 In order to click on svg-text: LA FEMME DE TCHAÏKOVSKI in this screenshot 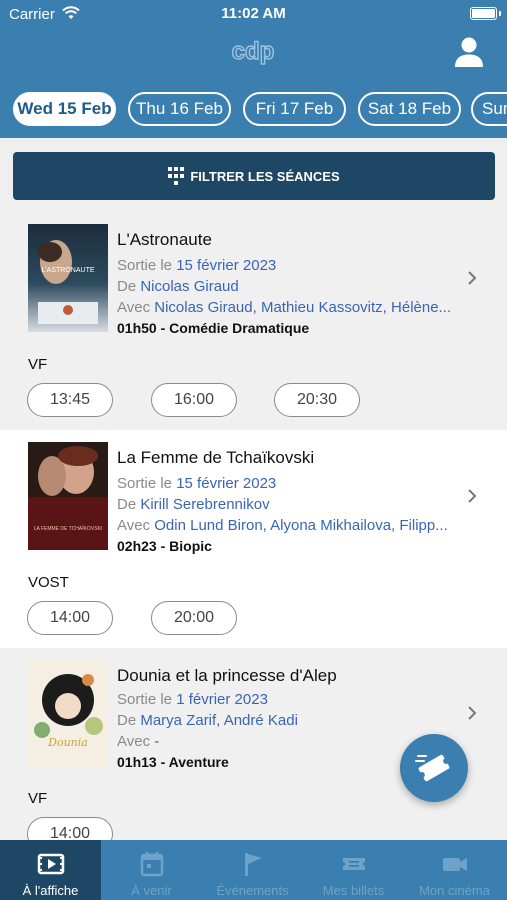, I will do `click(68, 528)`.